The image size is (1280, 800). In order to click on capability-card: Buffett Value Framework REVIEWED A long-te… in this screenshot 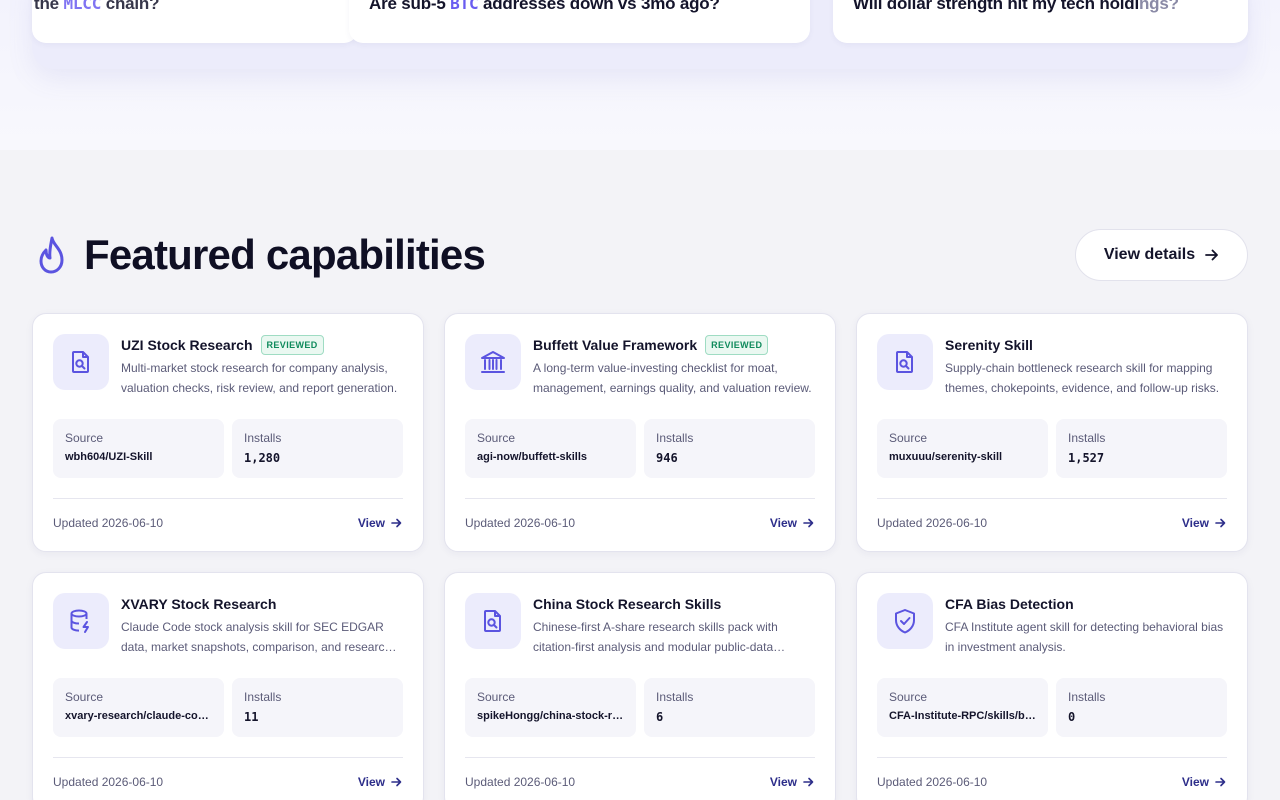, I will do `click(640, 432)`.